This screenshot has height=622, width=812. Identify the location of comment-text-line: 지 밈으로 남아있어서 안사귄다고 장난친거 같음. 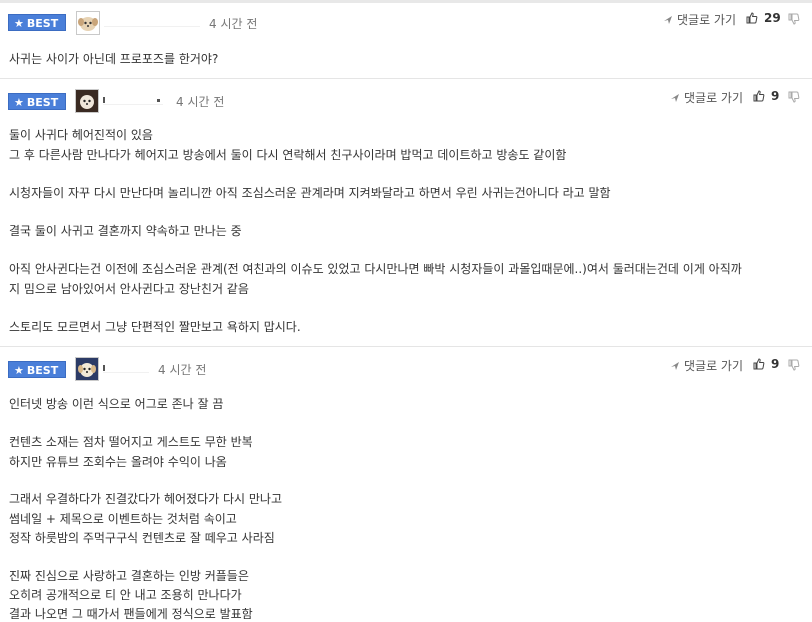
(129, 289).